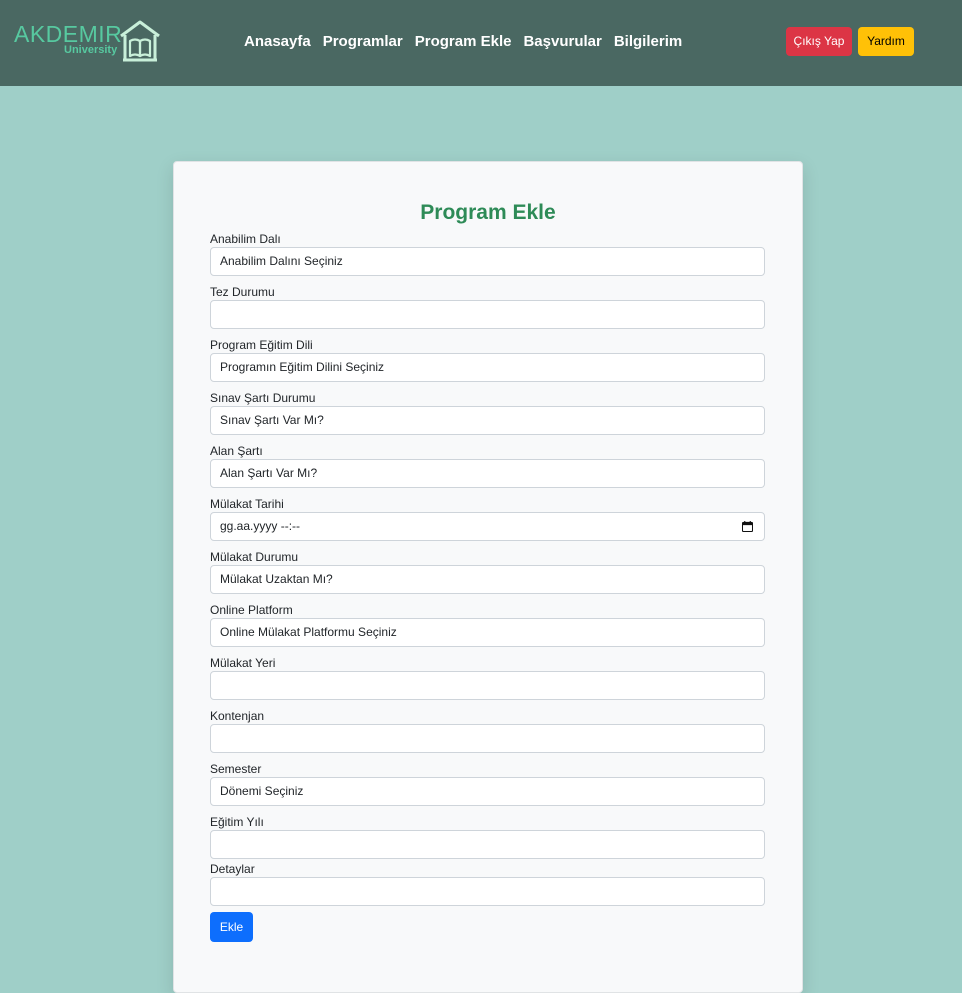 This screenshot has height=993, width=962. I want to click on form-title: Program Ekle, so click(488, 212).